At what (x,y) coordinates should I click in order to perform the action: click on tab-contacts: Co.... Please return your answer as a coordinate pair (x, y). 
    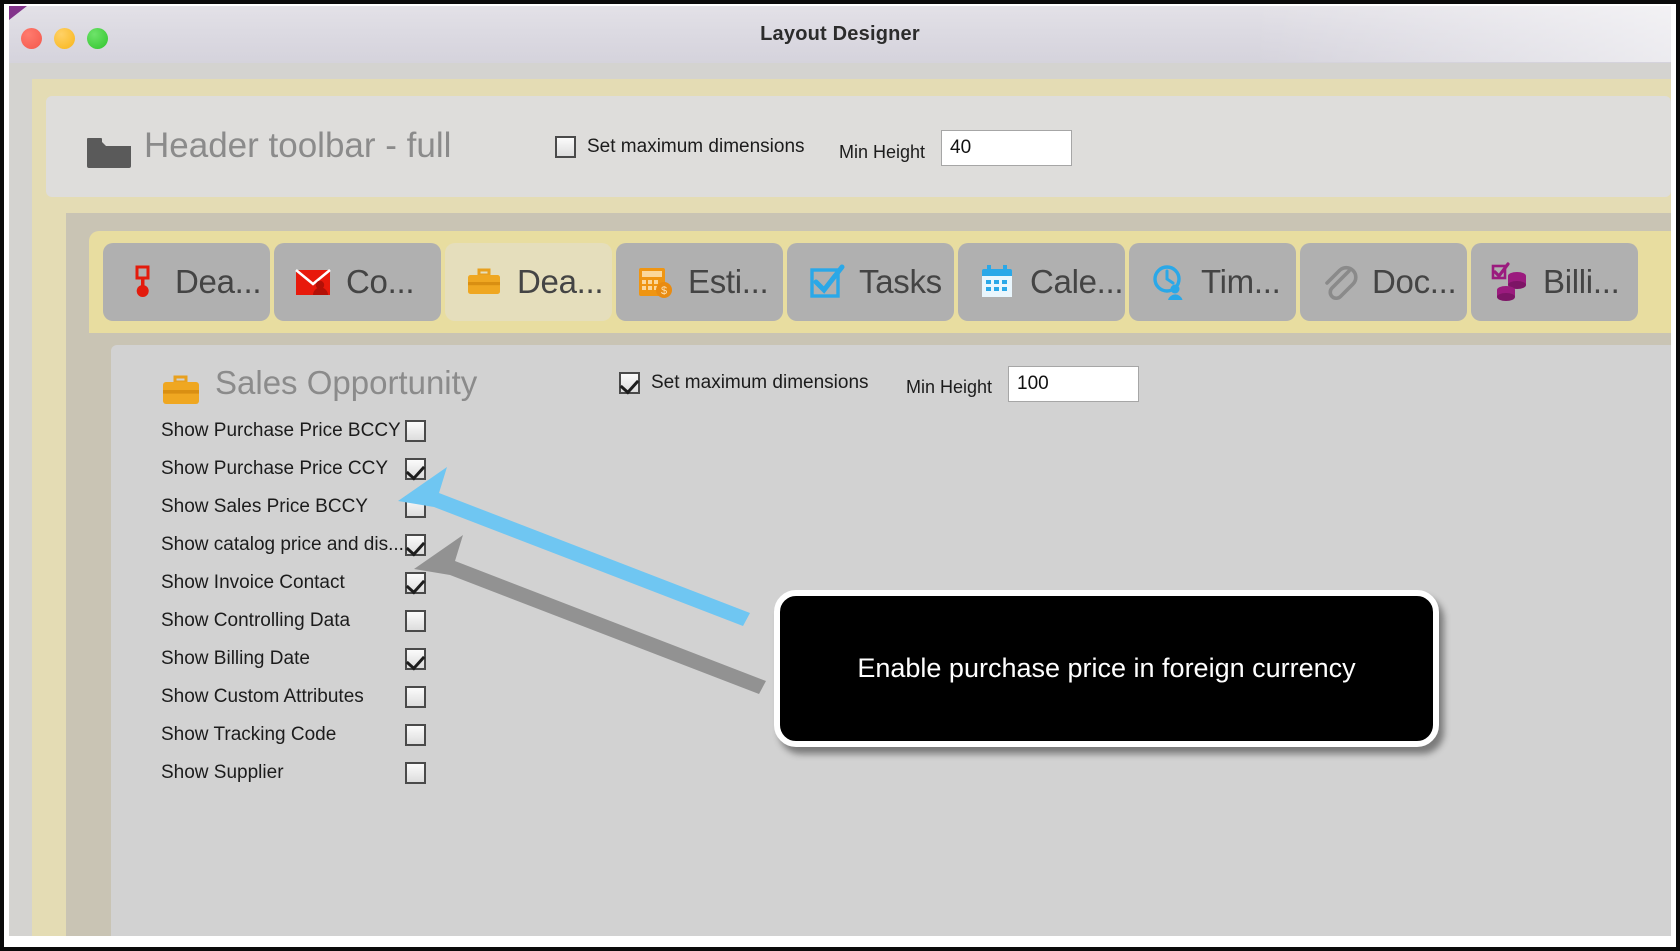
    Looking at the image, I should click on (357, 282).